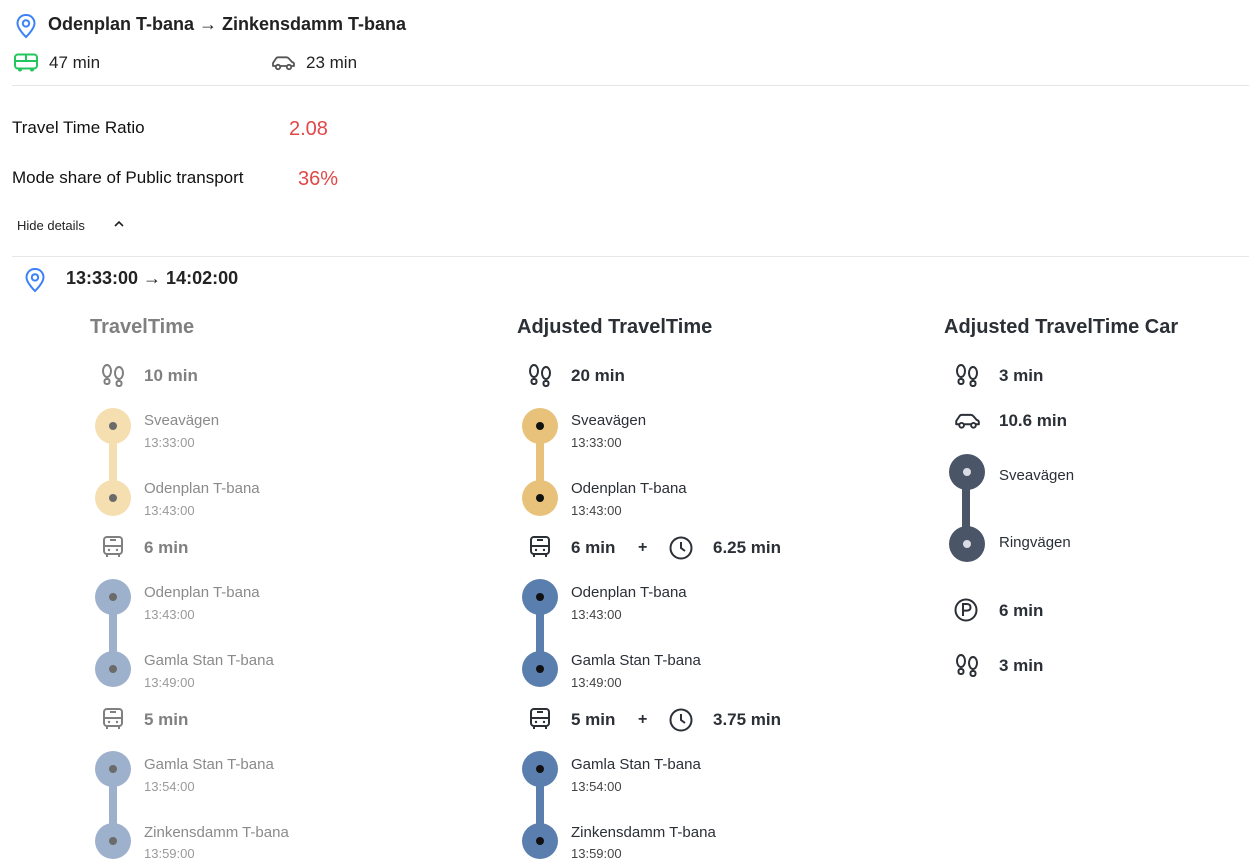 This screenshot has width=1249, height=861. I want to click on mode-share-value: 36%, so click(318, 179).